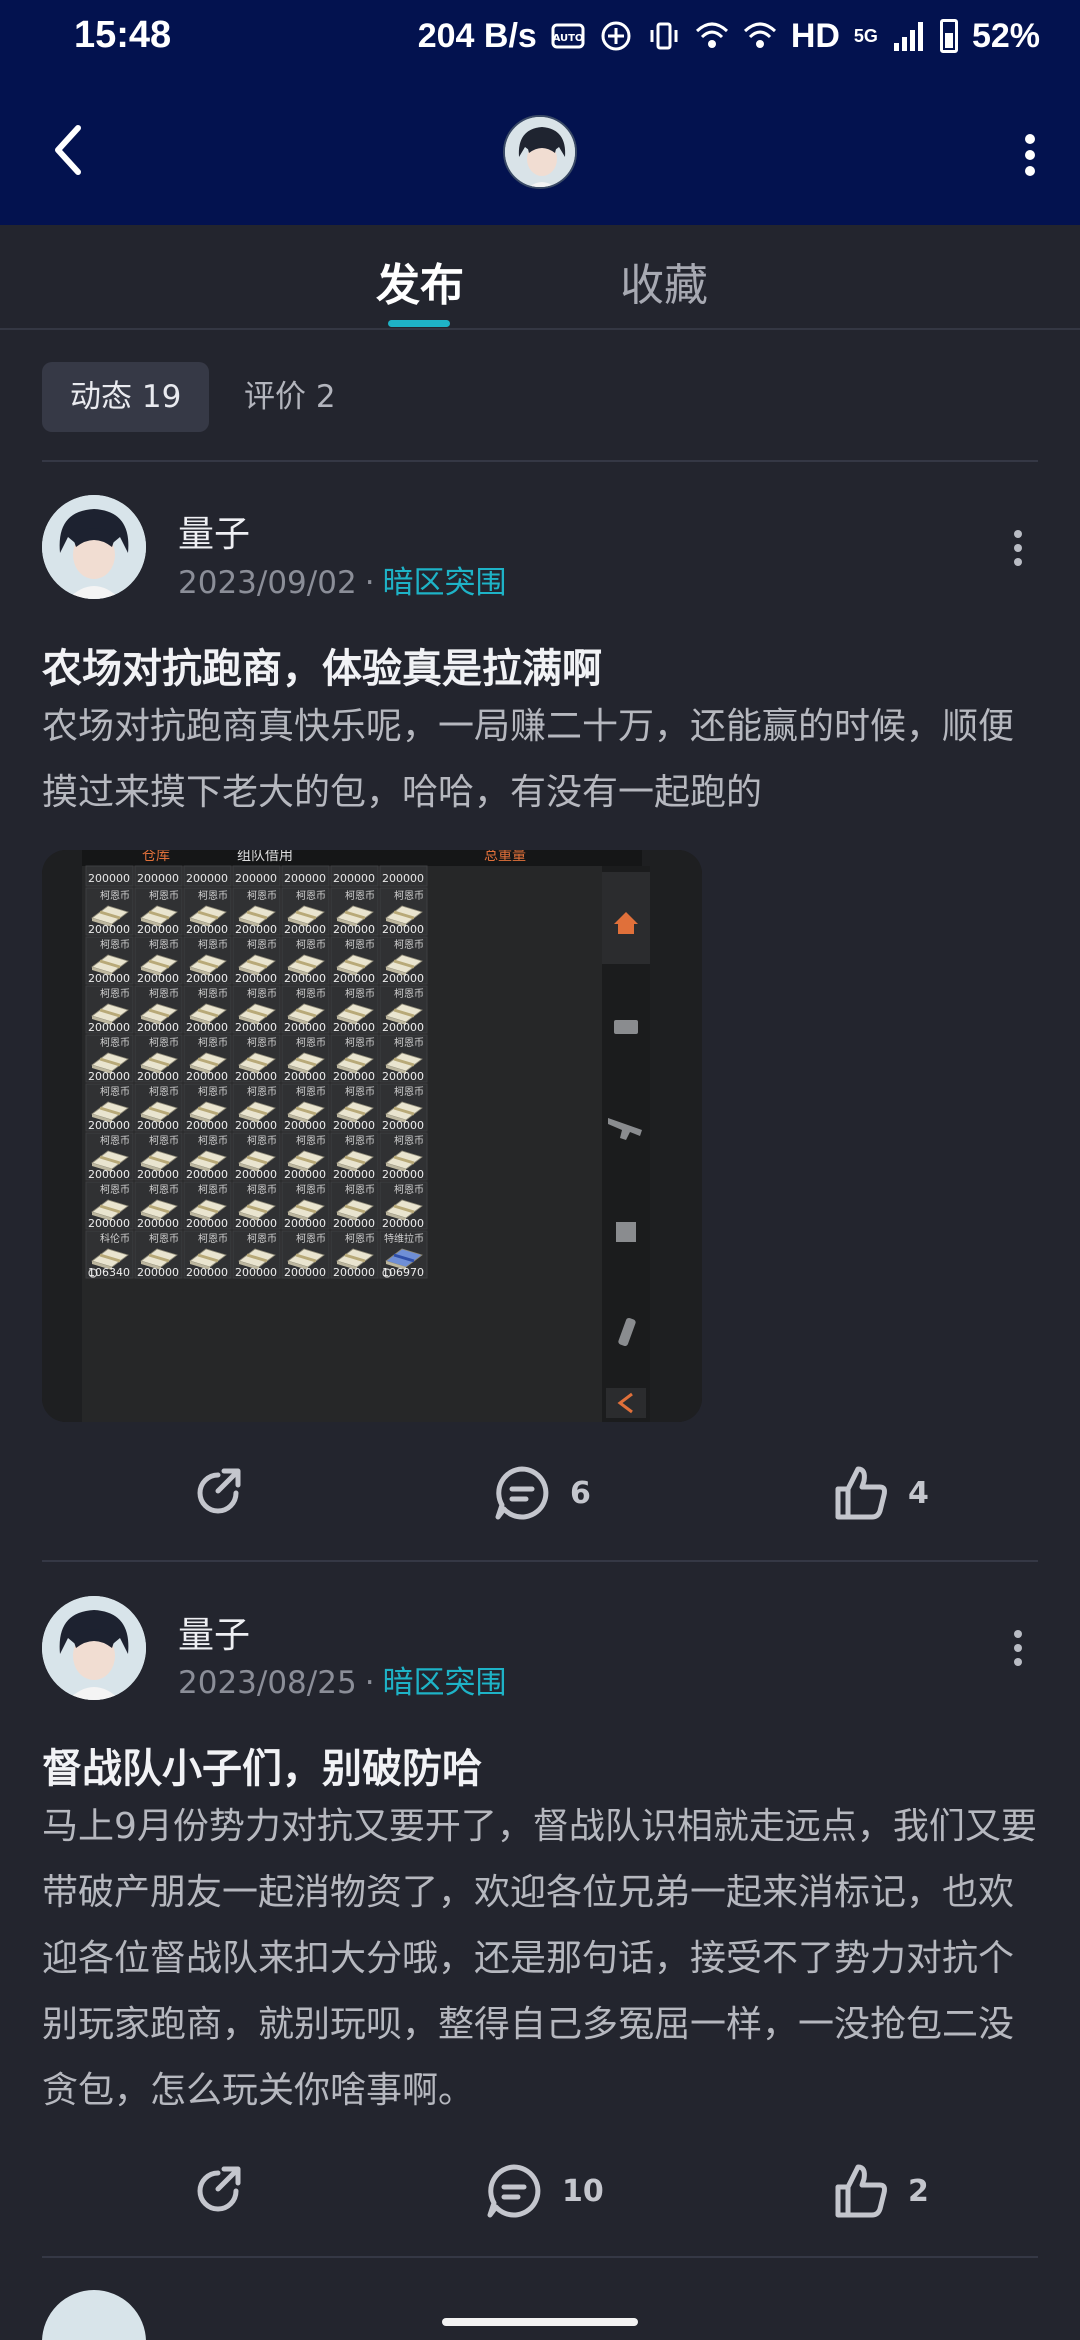 Image resolution: width=1080 pixels, height=2340 pixels. What do you see at coordinates (265, 857) in the screenshot?
I see `inventory-header-label: 组队借用` at bounding box center [265, 857].